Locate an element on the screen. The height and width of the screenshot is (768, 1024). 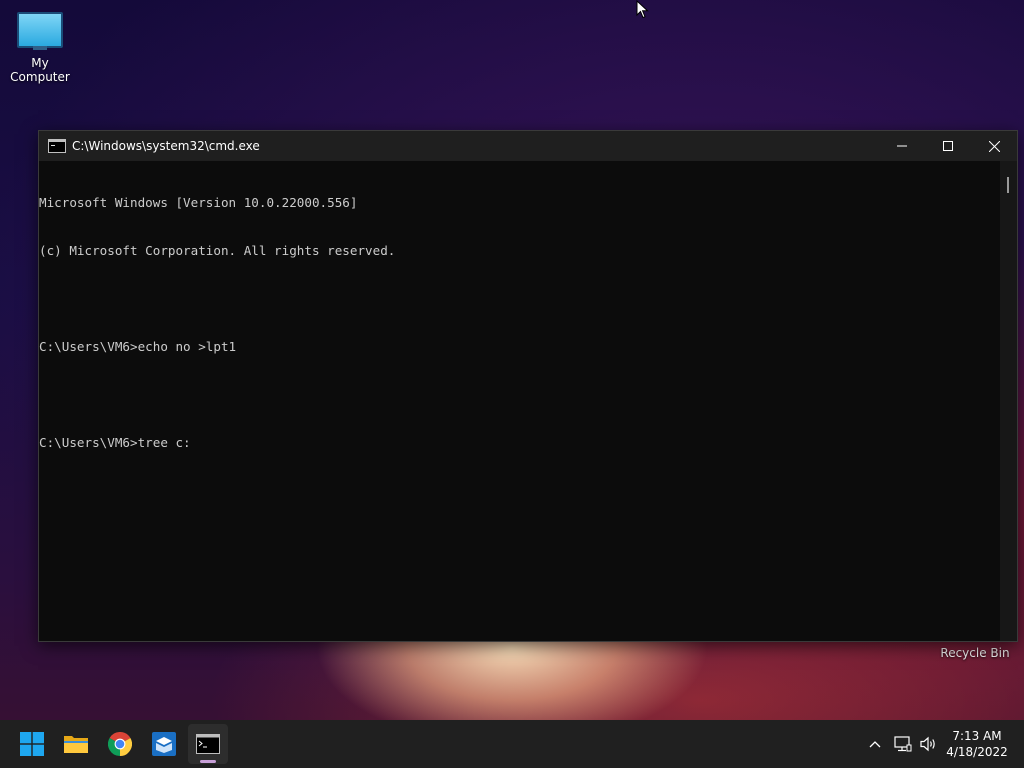
chrome-icon is located at coordinates (120, 744).